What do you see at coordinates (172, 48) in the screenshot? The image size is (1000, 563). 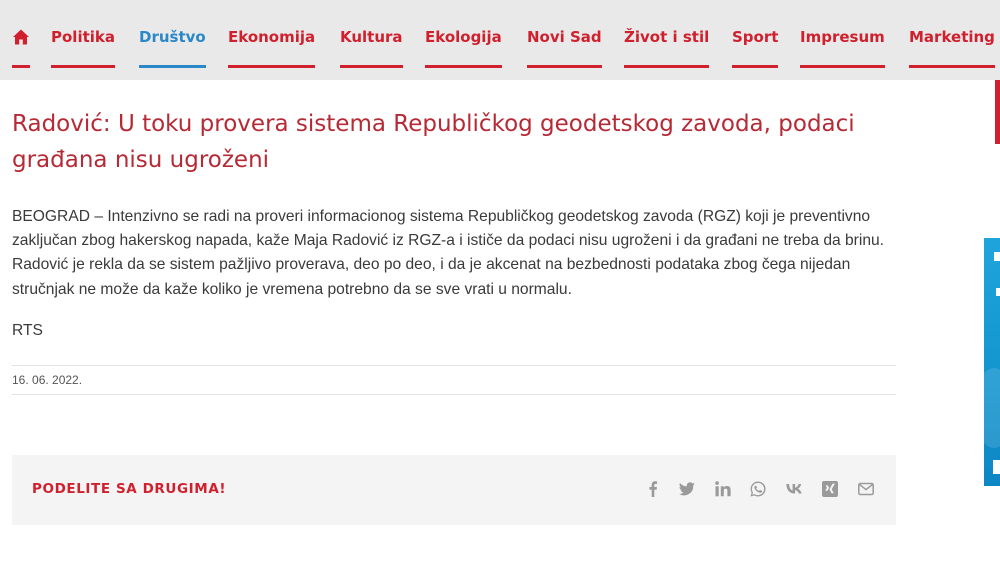 I see `nav-item-drustvo: Društvo` at bounding box center [172, 48].